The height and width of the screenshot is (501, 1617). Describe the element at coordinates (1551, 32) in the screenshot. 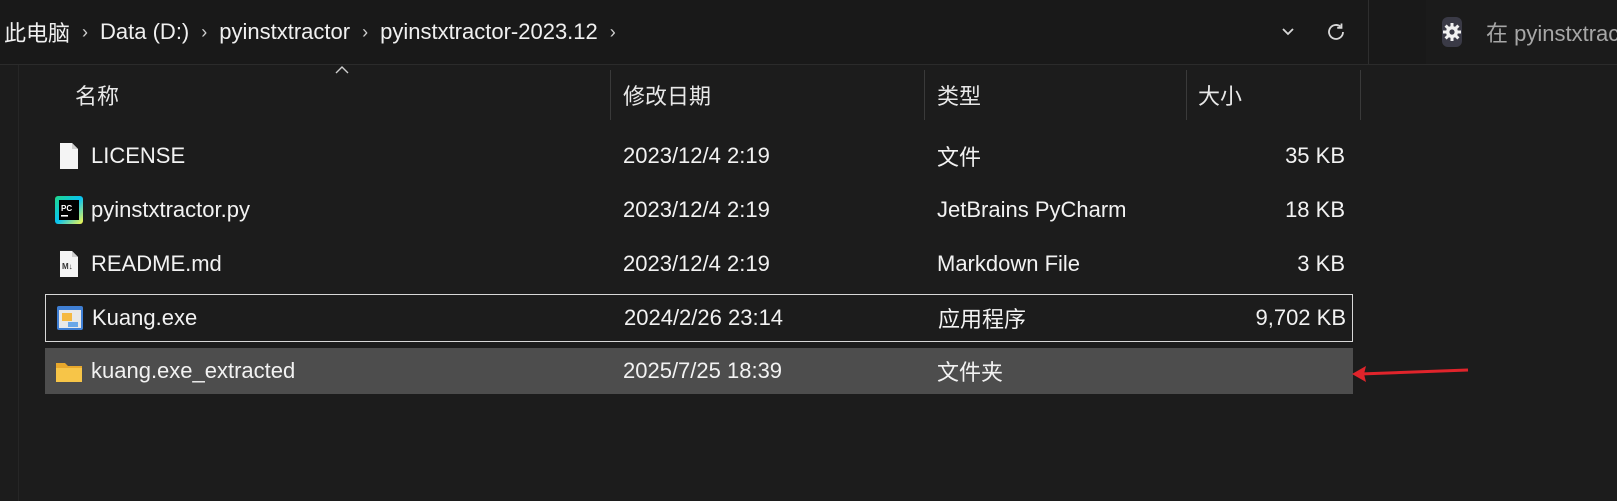

I see `search-input: 在 pyinstxtractor-2023.12 中搜索` at that location.